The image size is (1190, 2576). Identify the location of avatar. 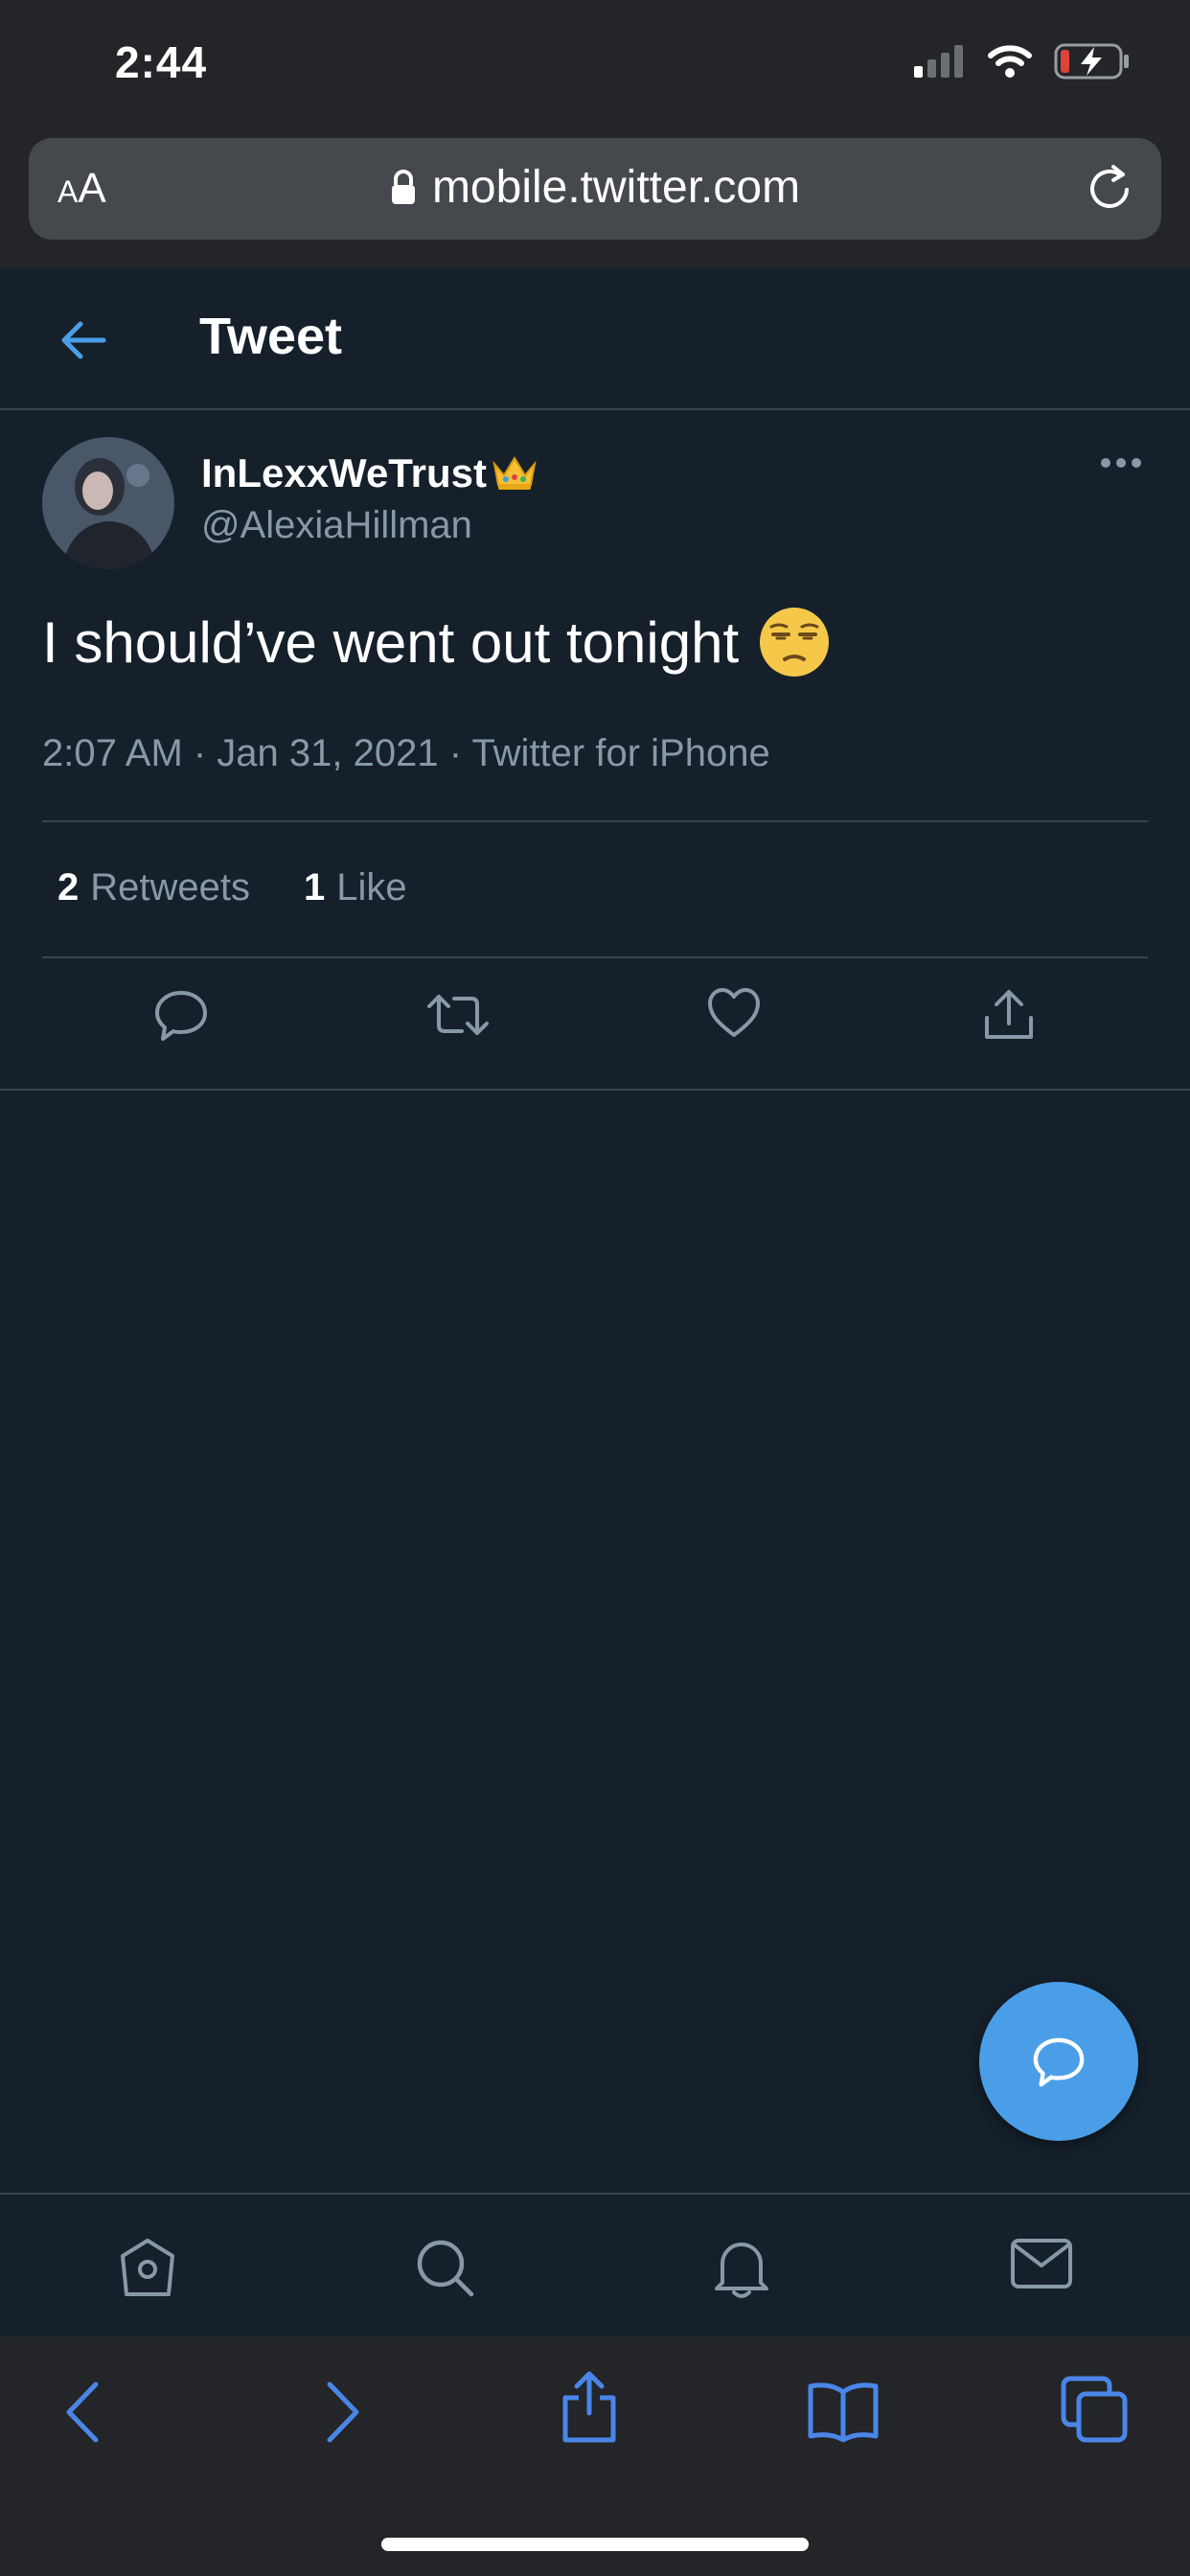
(108, 503).